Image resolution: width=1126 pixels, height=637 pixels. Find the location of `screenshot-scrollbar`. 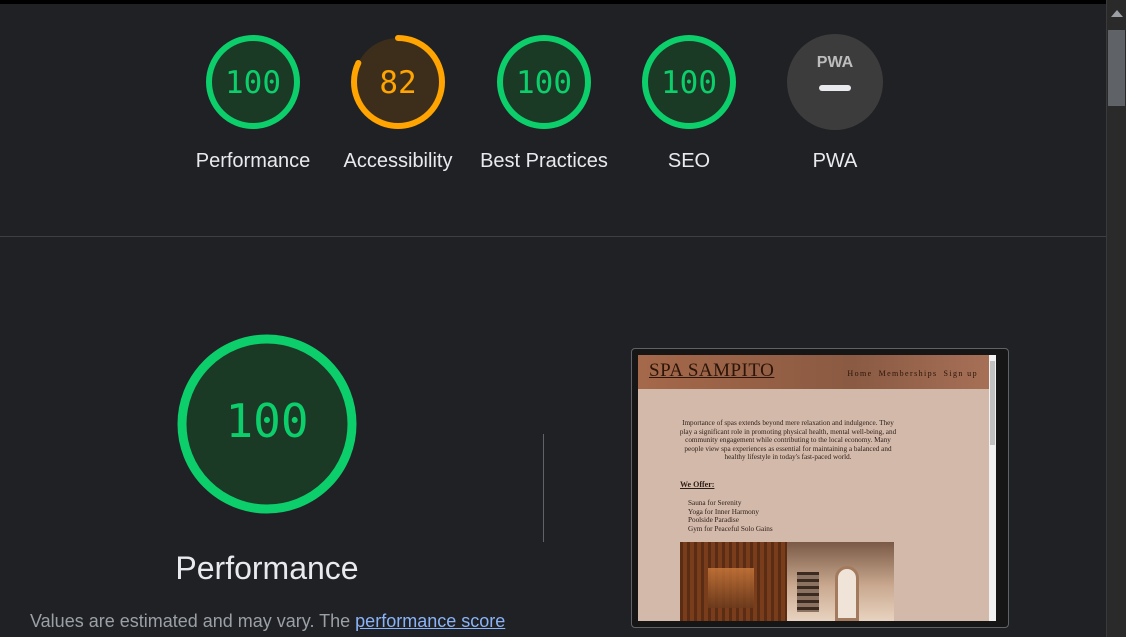

screenshot-scrollbar is located at coordinates (992, 488).